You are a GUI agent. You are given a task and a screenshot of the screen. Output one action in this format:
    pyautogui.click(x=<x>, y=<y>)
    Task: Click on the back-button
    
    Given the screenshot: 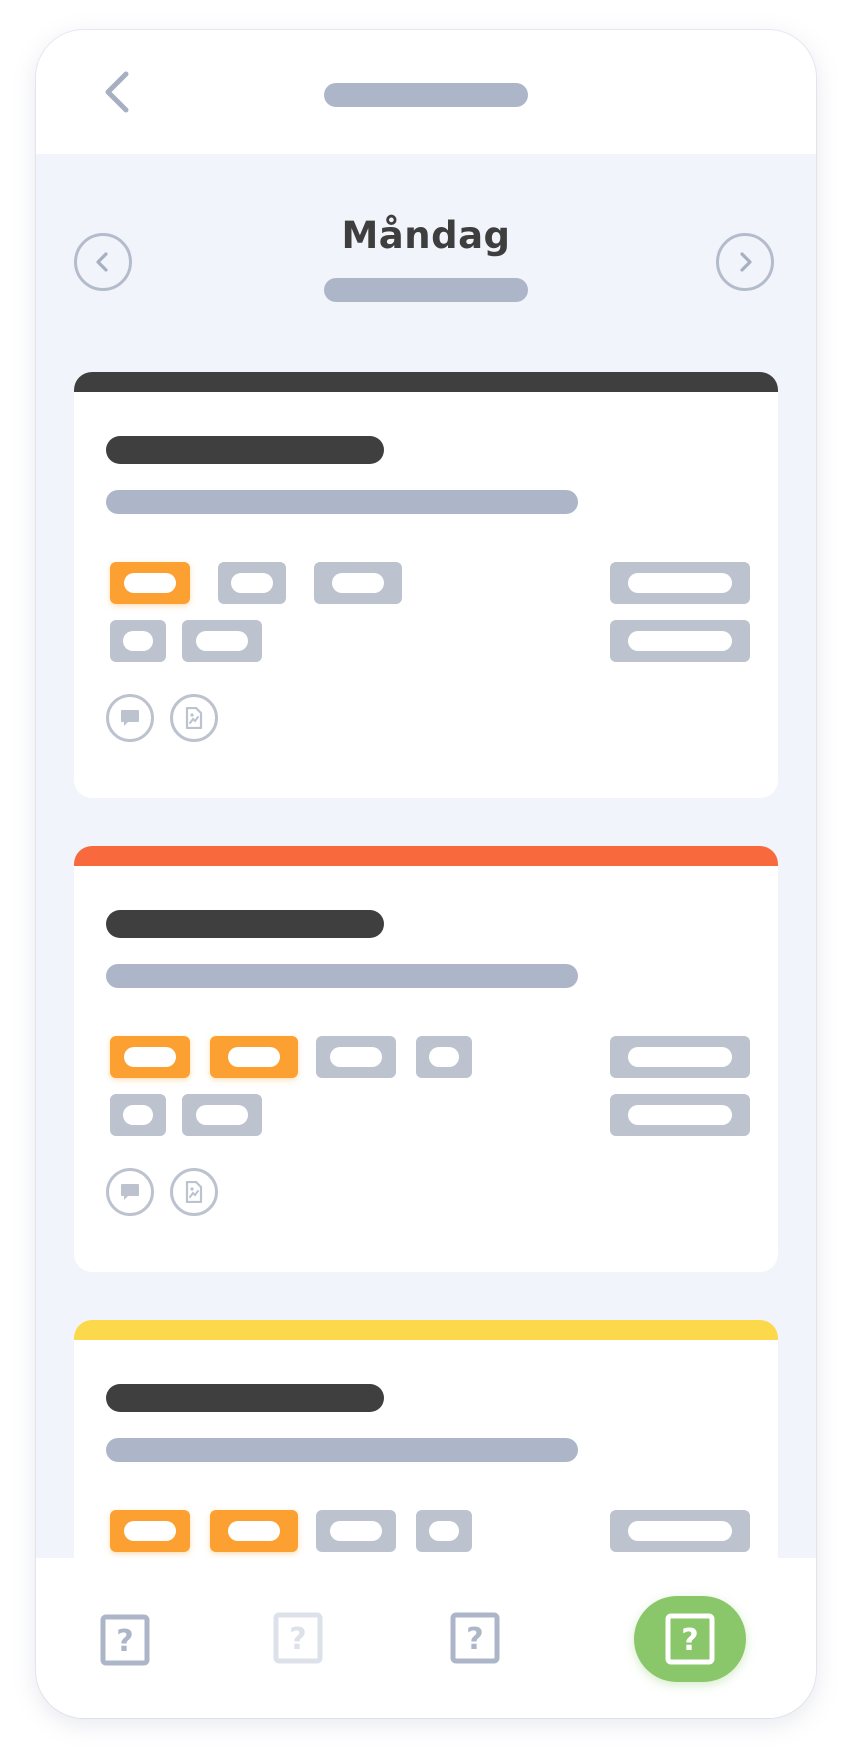 What is the action you would take?
    pyautogui.click(x=118, y=92)
    